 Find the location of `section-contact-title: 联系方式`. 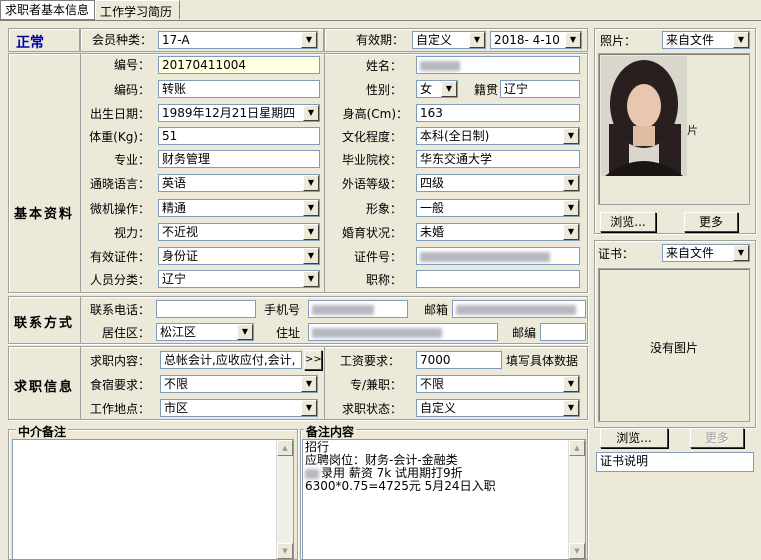

section-contact-title: 联系方式 is located at coordinates (44, 323).